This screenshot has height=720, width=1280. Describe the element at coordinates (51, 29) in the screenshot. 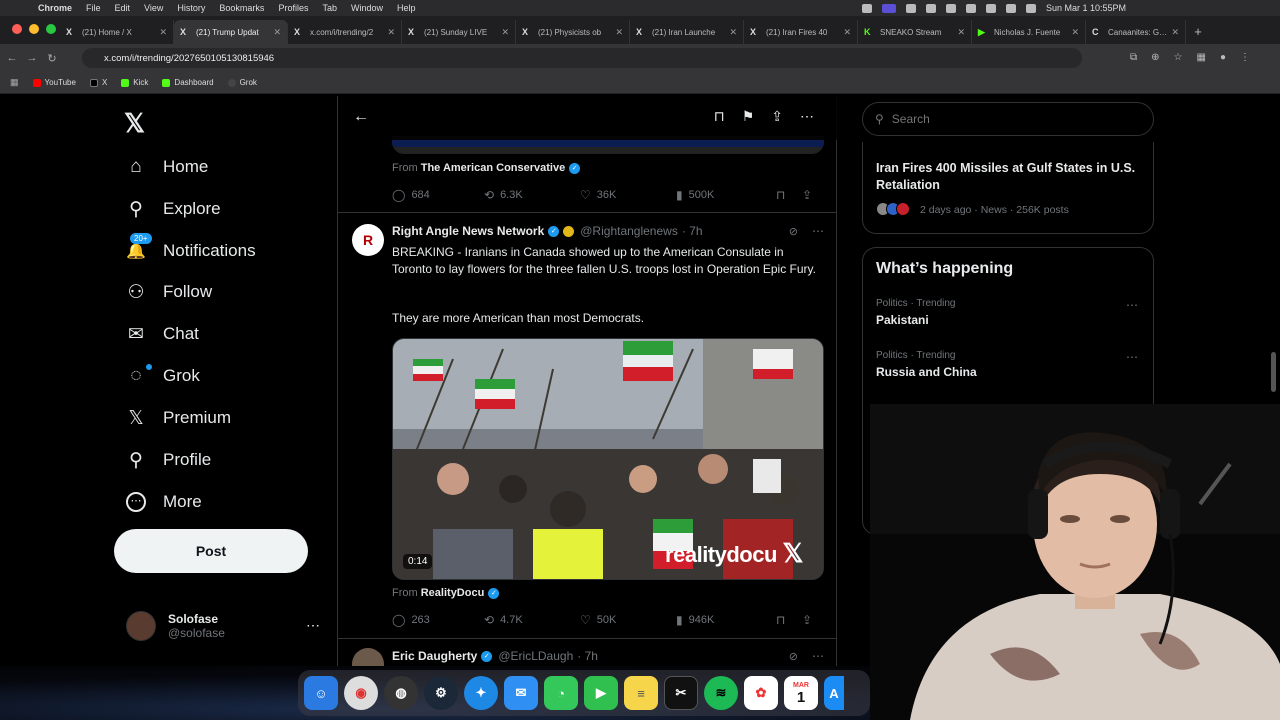

I see `zoom-window-button` at that location.